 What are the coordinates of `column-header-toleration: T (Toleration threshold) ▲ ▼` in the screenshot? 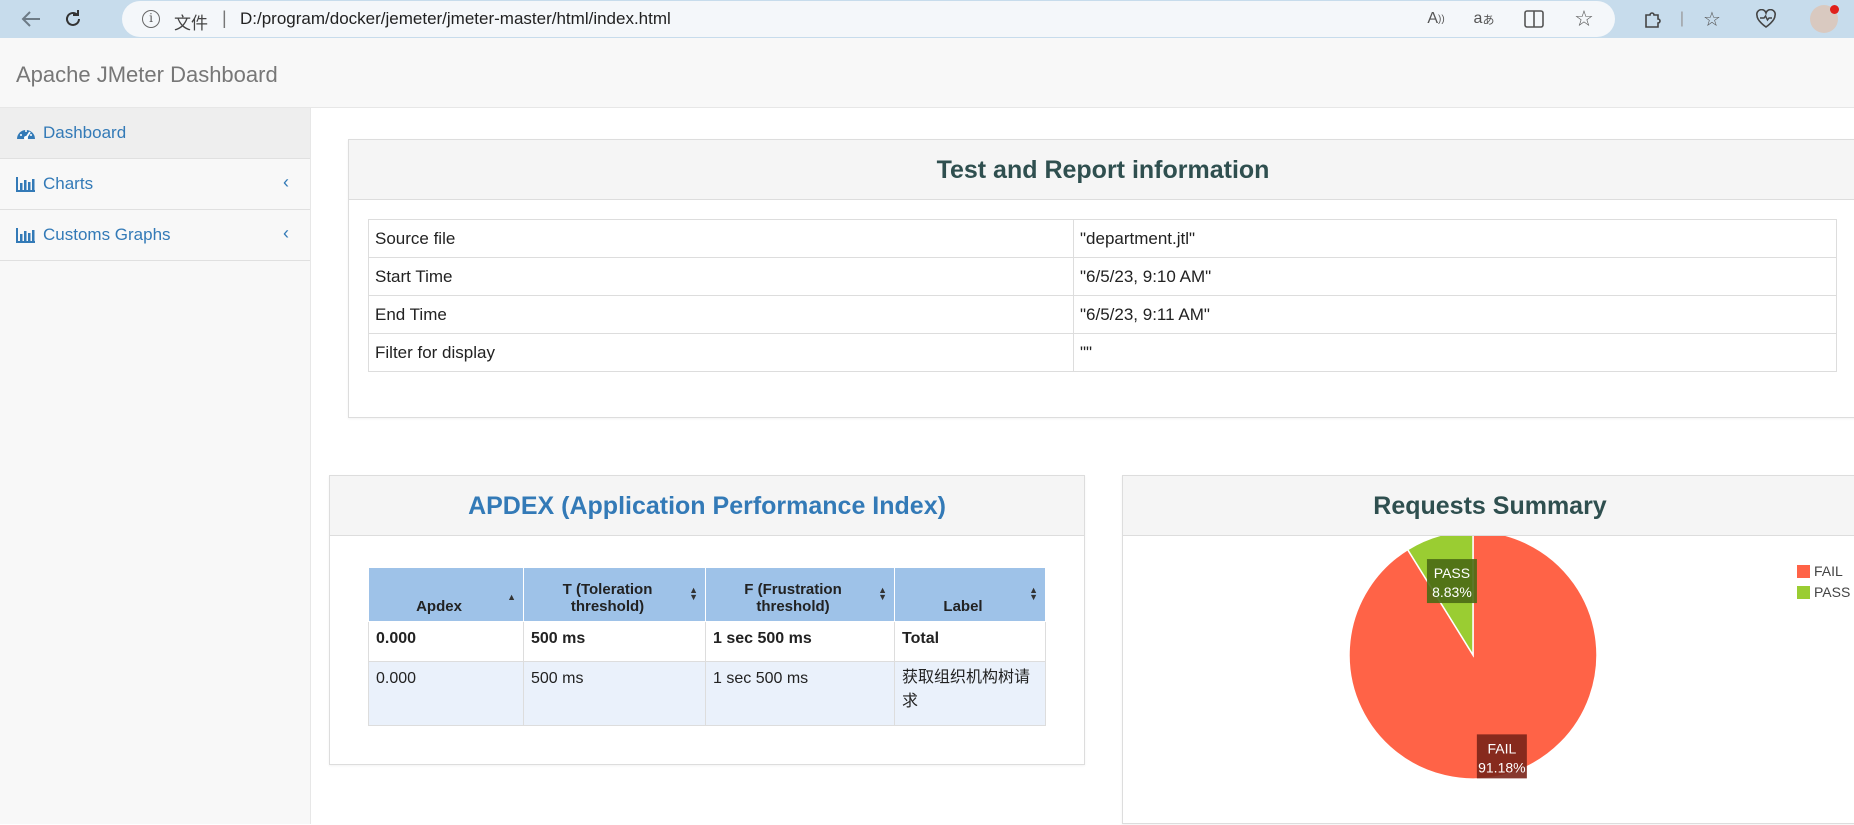 It's located at (614, 594).